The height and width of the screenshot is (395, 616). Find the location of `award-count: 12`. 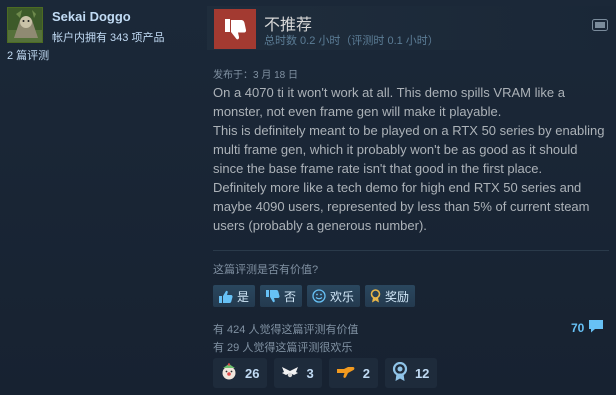

award-count: 12 is located at coordinates (422, 373).